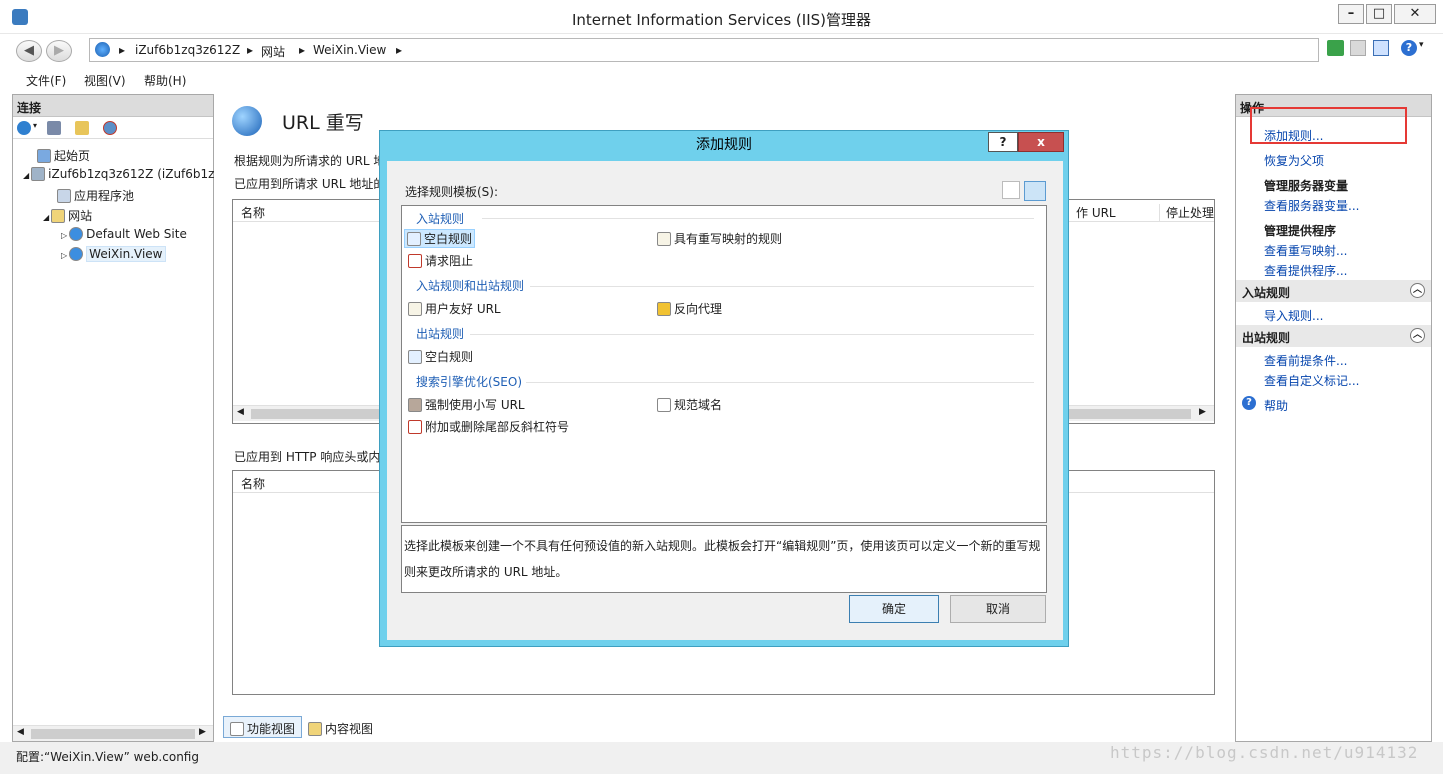  Describe the element at coordinates (29, 51) in the screenshot. I see `back-button: ◀` at that location.